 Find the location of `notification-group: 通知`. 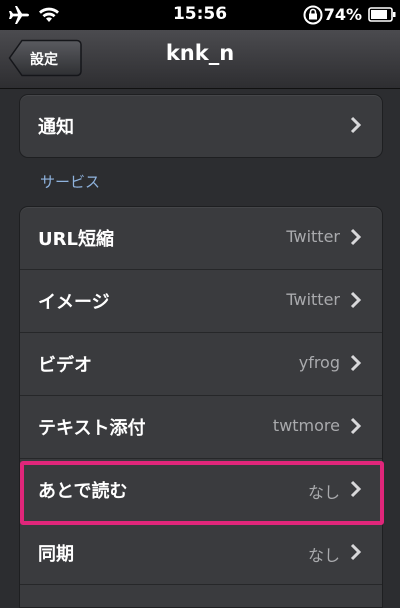

notification-group: 通知 is located at coordinates (201, 126).